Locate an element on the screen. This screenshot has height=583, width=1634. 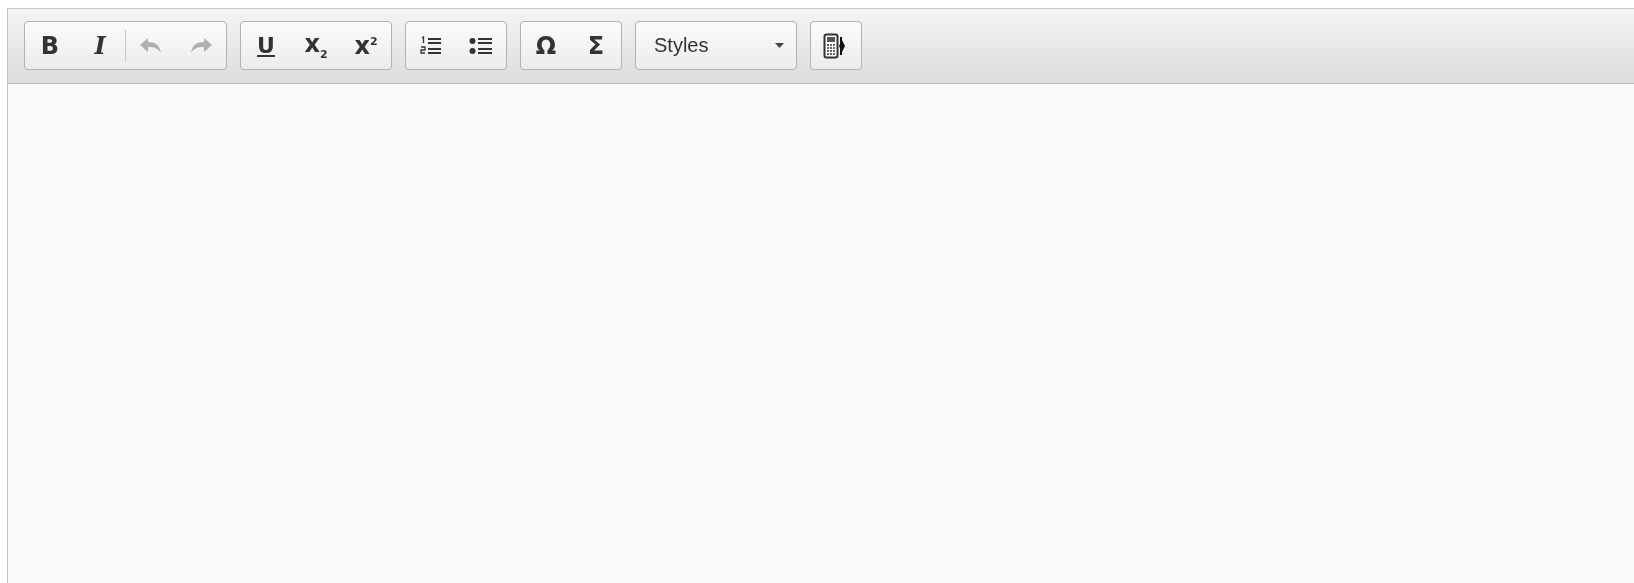
bold-button: B is located at coordinates (50, 45).